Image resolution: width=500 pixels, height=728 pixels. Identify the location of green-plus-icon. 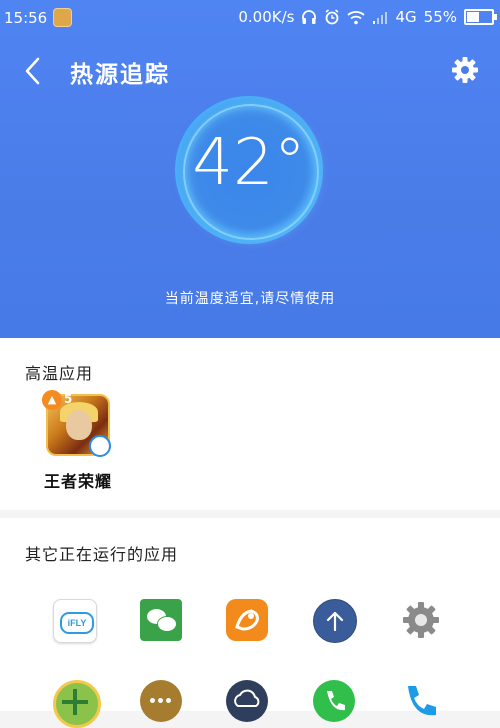
(77, 704).